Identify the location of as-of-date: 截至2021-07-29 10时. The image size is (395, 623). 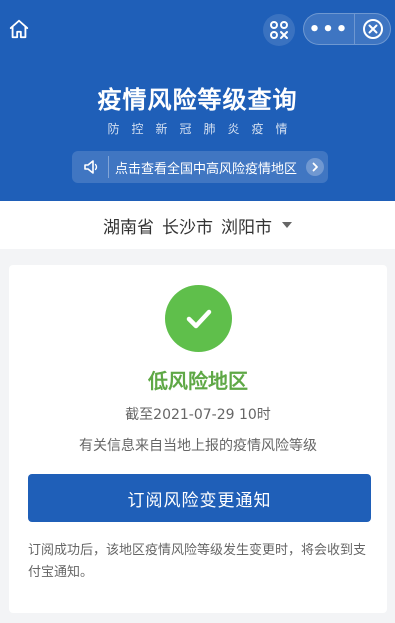
(198, 415).